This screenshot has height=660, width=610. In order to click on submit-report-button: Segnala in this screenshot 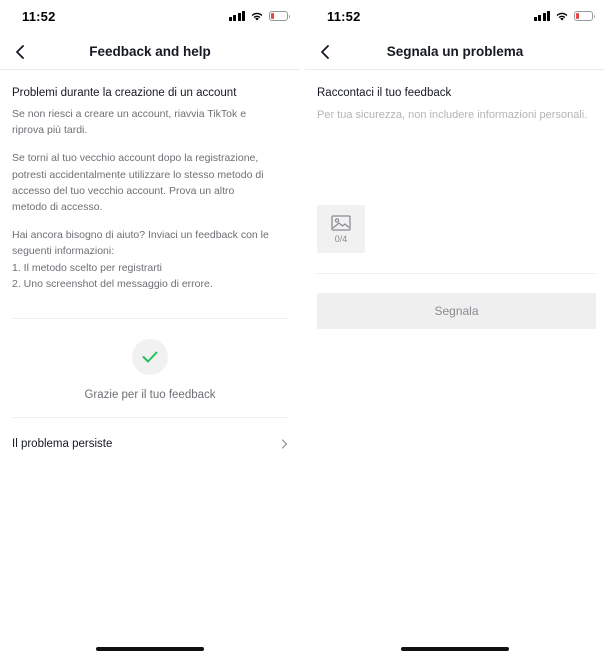, I will do `click(456, 311)`.